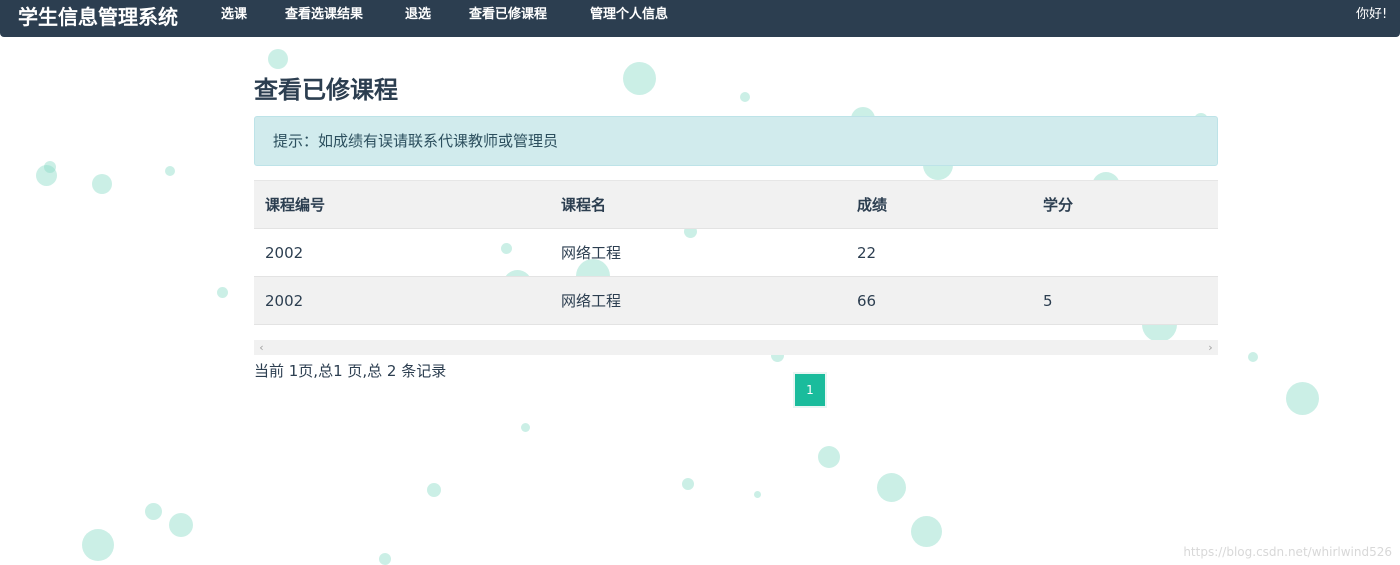 The image size is (1400, 565). I want to click on nav-completed-courses: 查看已修课程, so click(508, 15).